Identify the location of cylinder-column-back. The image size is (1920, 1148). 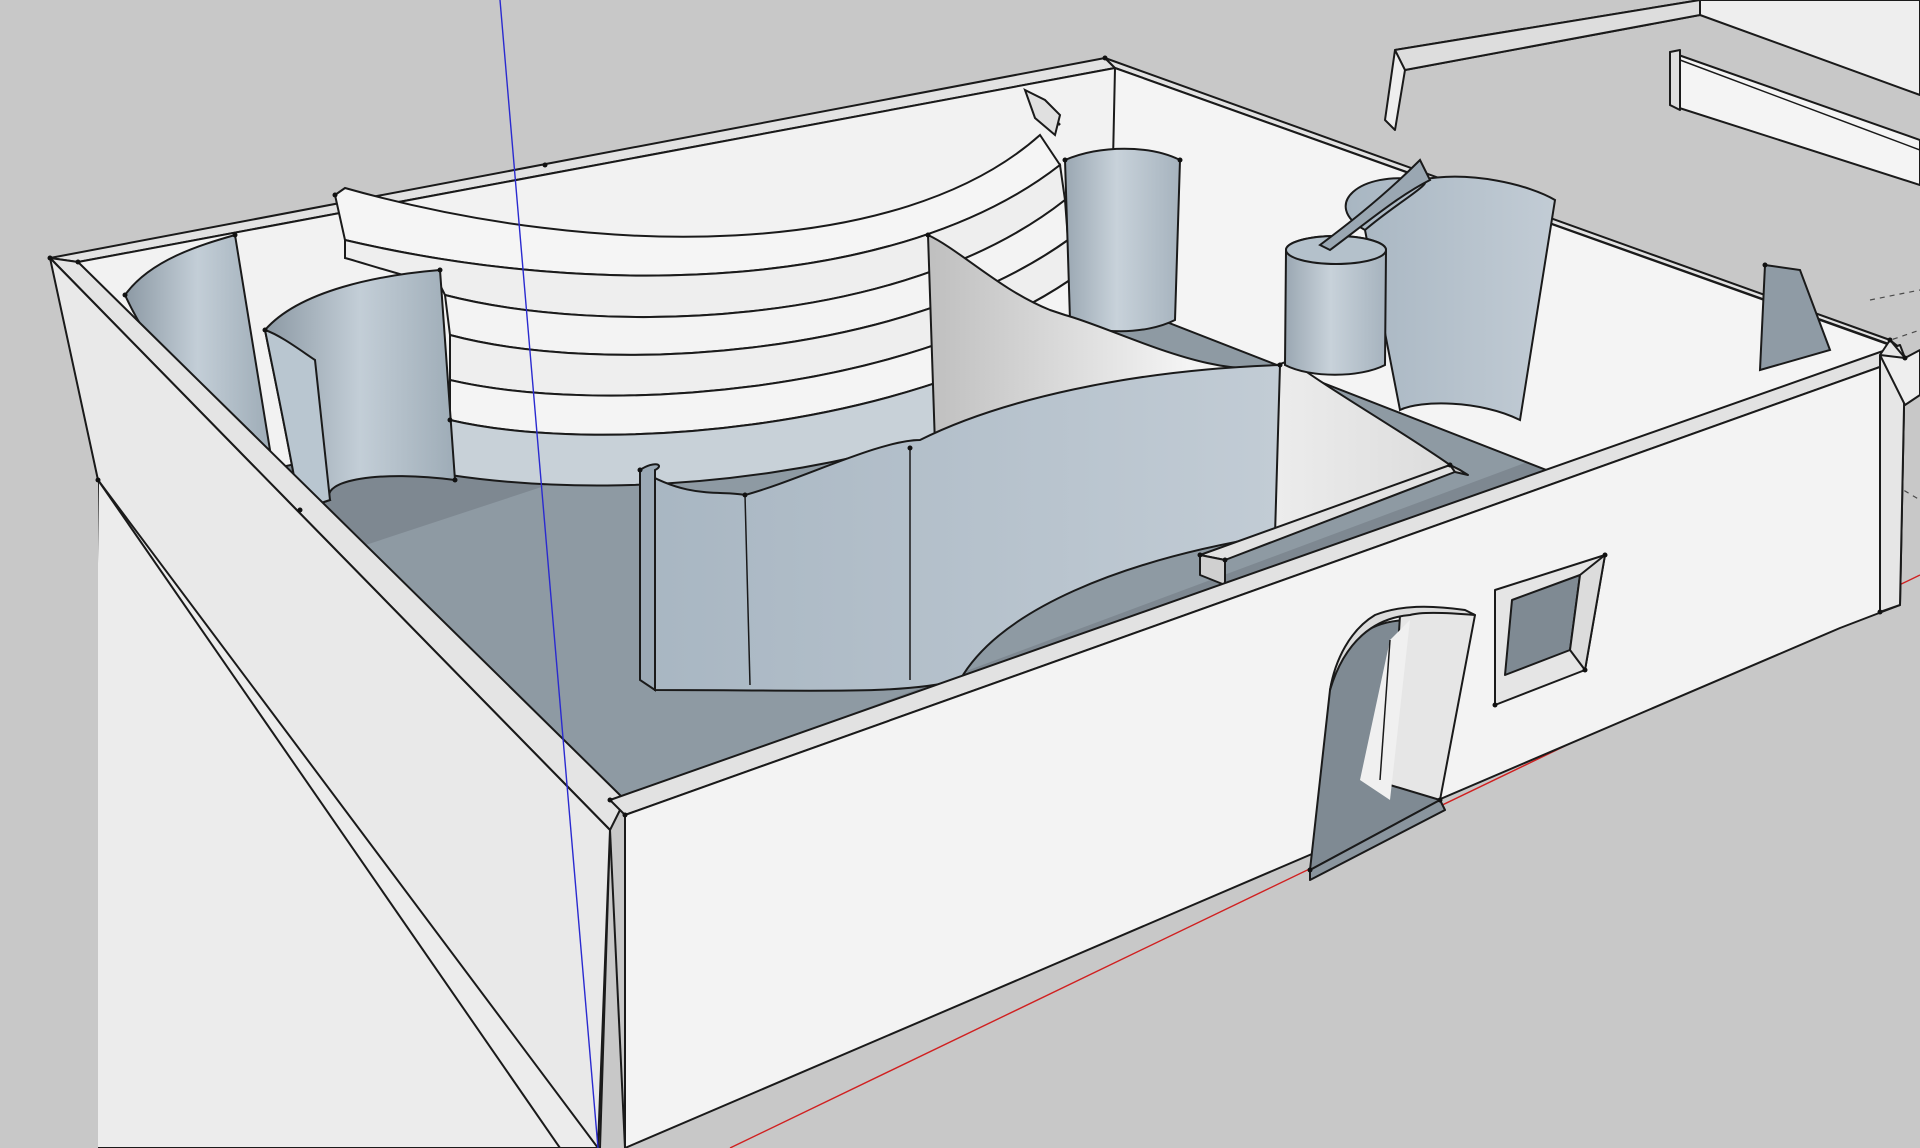
(1122, 240).